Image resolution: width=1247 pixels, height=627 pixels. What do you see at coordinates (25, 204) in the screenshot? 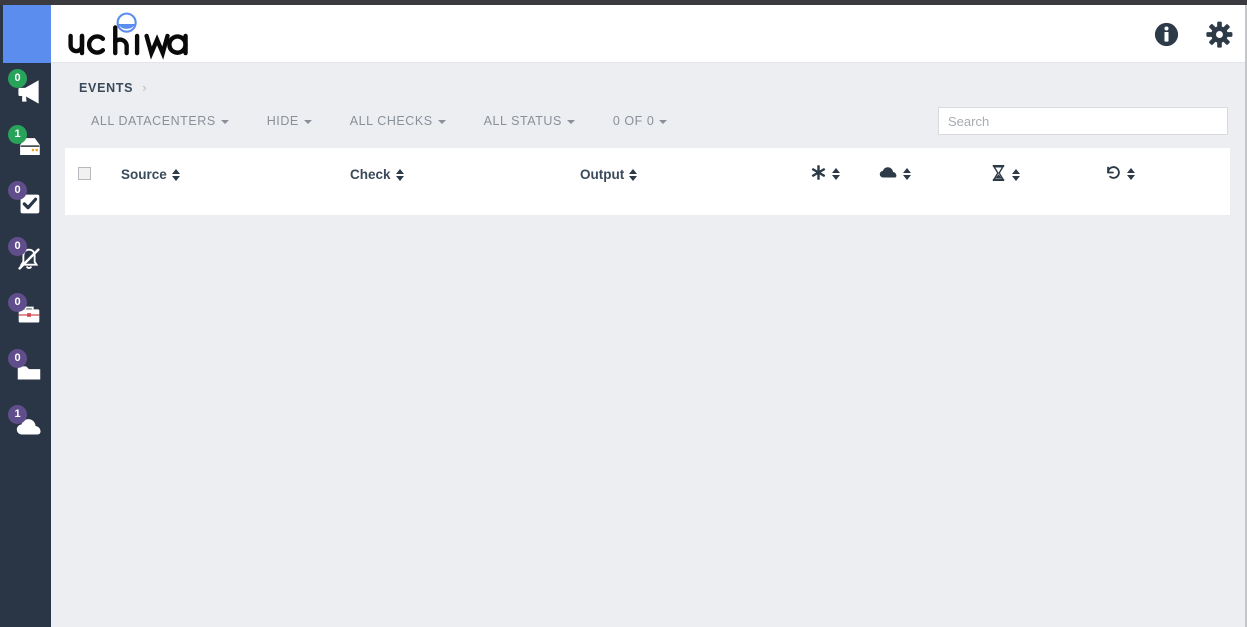
I see `sidebar-item-checks: 0` at bounding box center [25, 204].